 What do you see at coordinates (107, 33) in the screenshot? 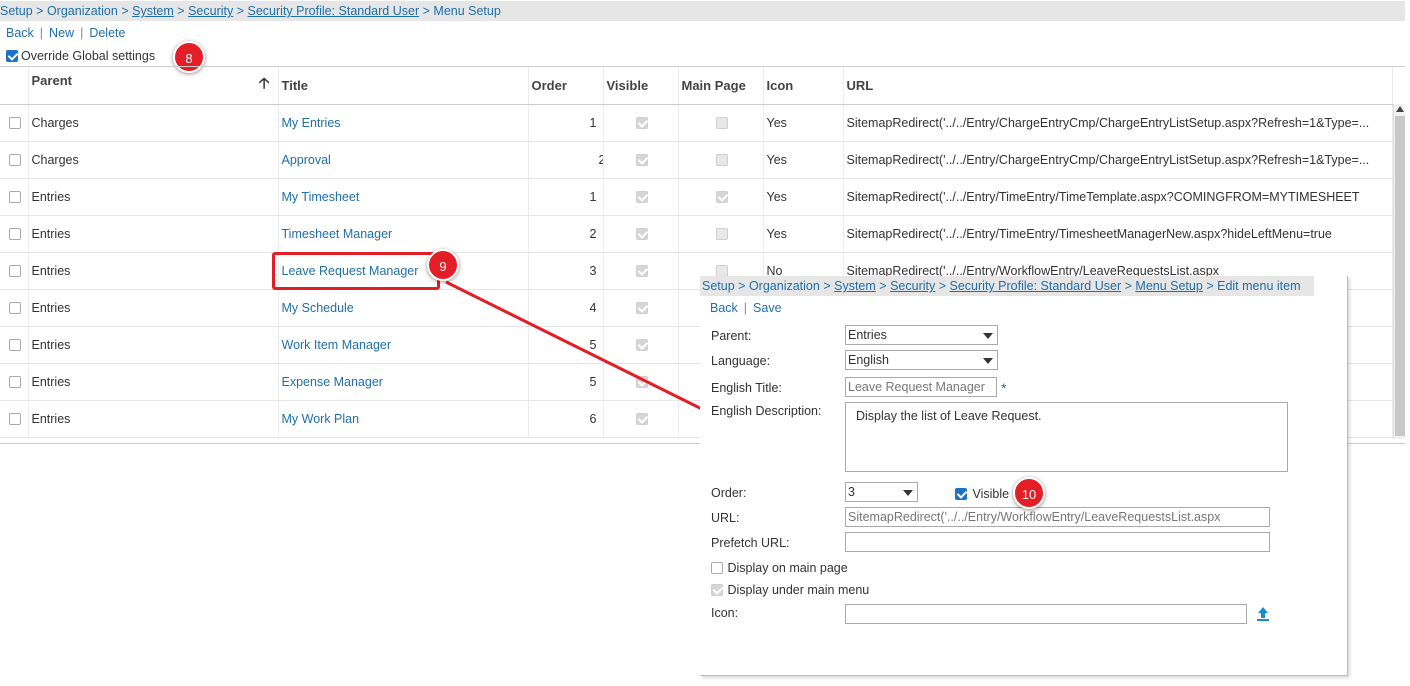
I see `delete-link: Delete` at bounding box center [107, 33].